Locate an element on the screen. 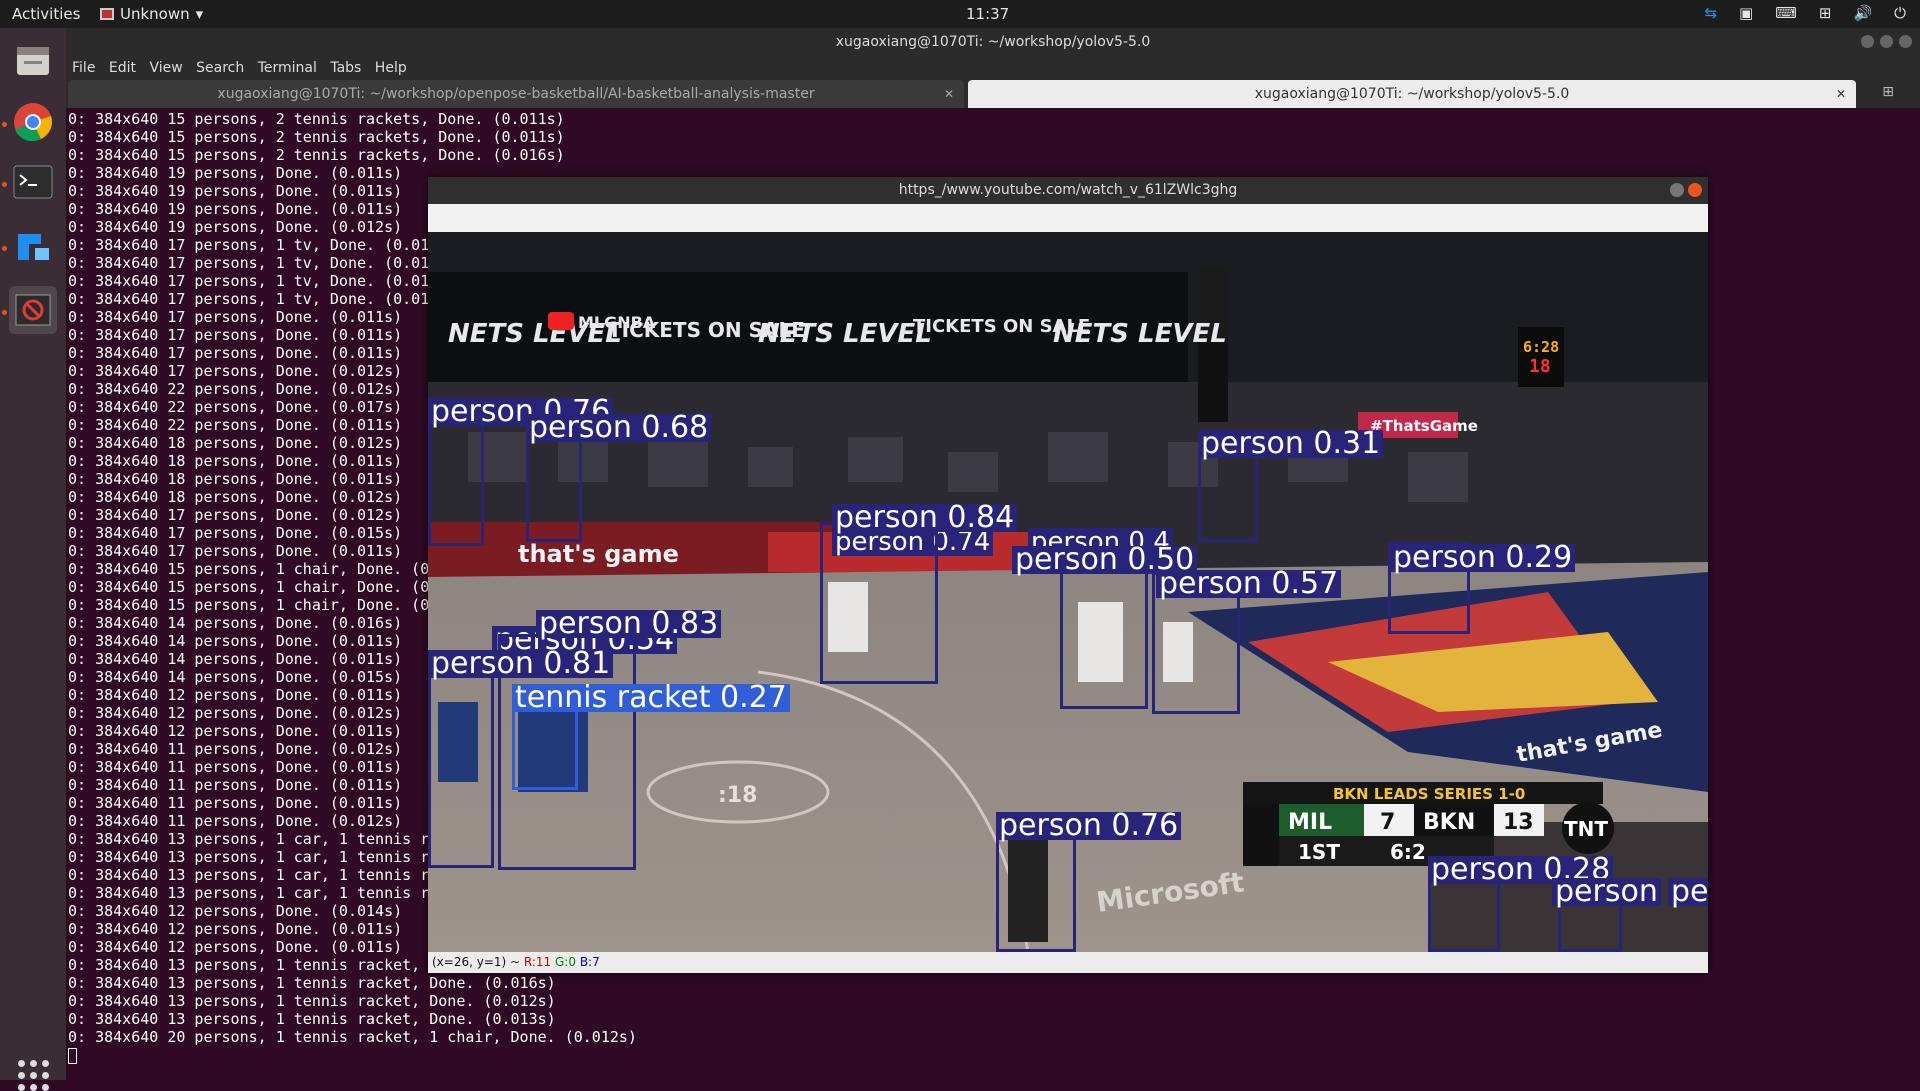 The image size is (1920, 1091). detection-label: person 0.83 is located at coordinates (629, 624).